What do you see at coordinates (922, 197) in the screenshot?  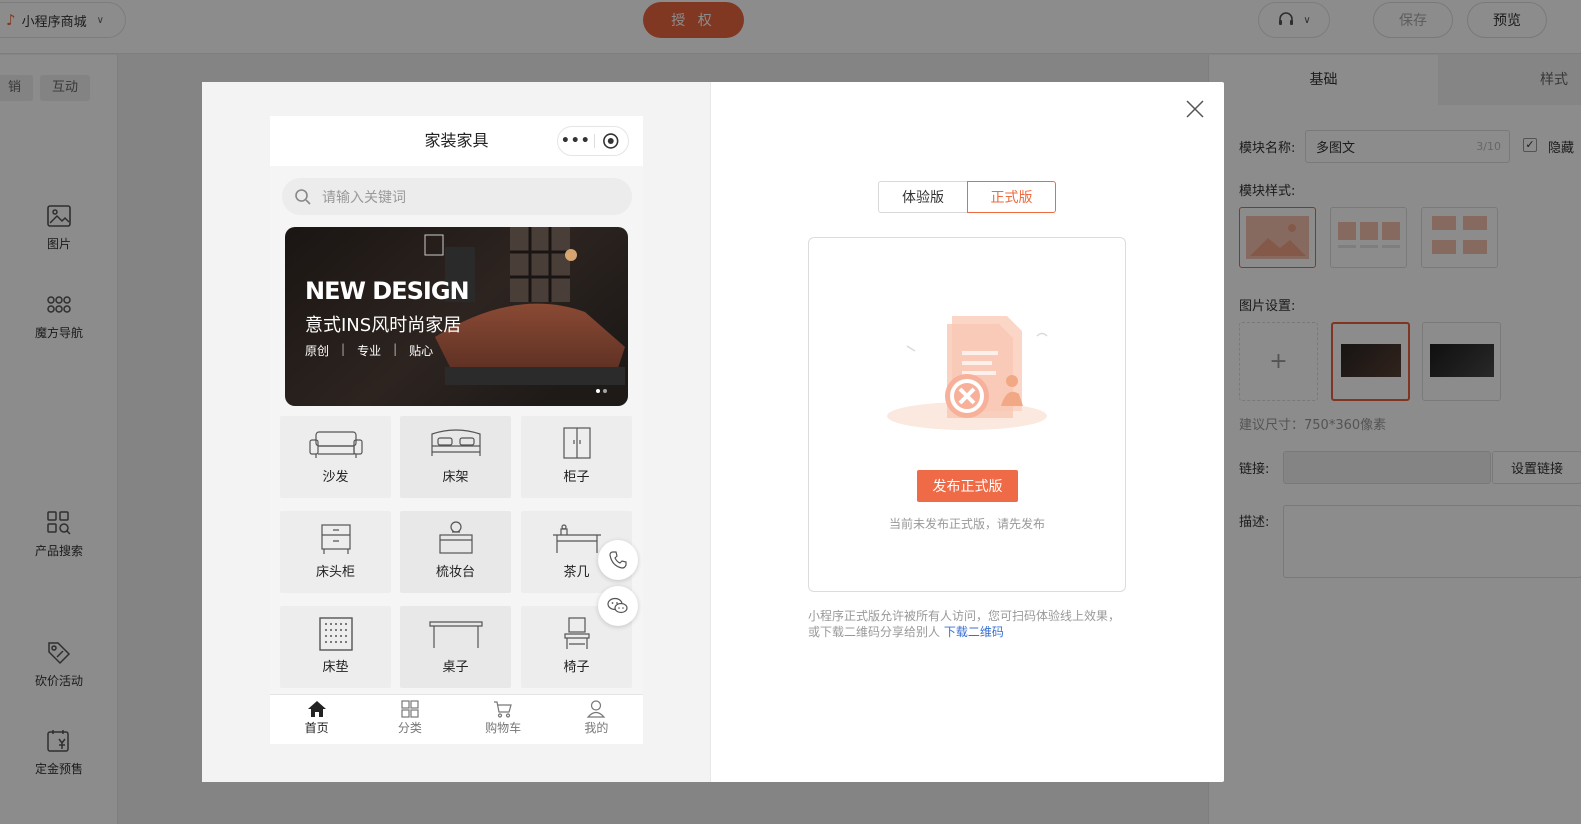 I see `tab-trial-version: 体验版` at bounding box center [922, 197].